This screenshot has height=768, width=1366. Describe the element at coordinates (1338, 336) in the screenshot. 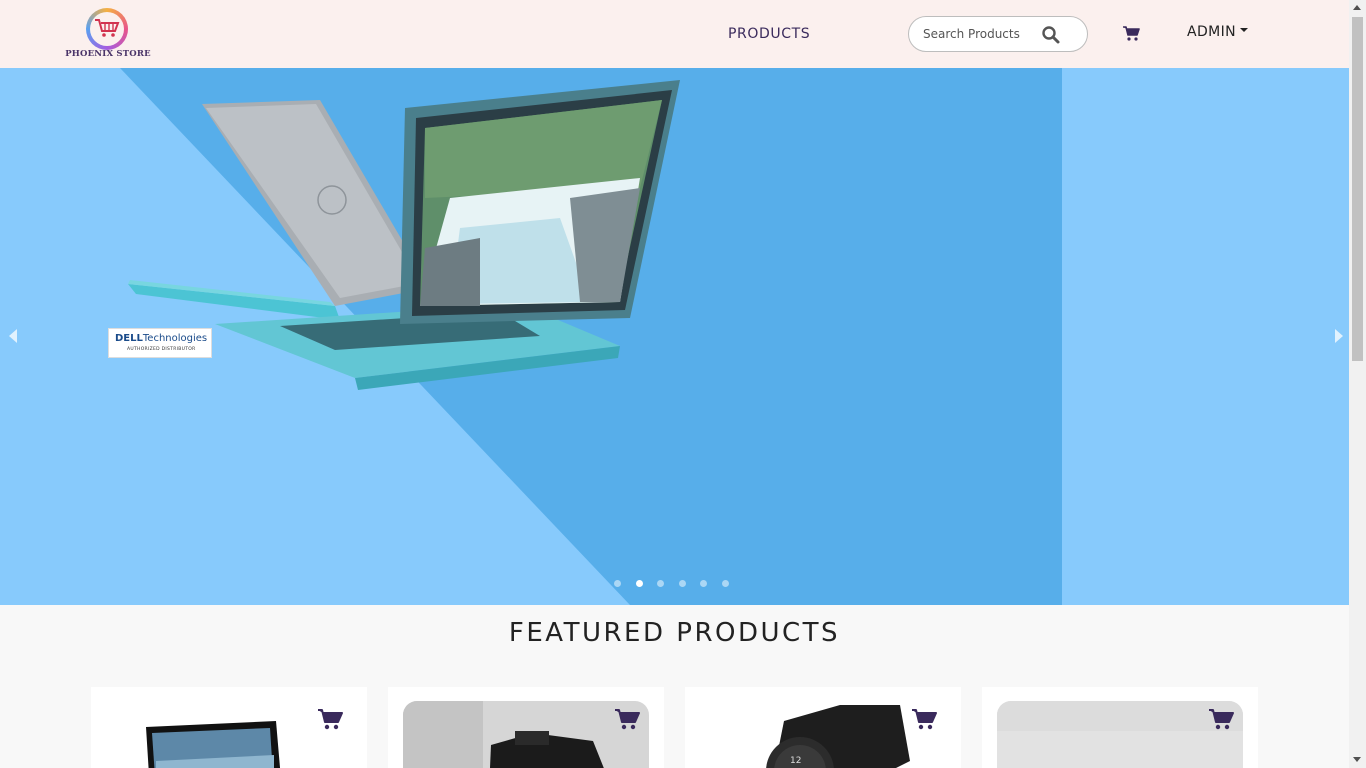

I see `carousel-next-button` at that location.